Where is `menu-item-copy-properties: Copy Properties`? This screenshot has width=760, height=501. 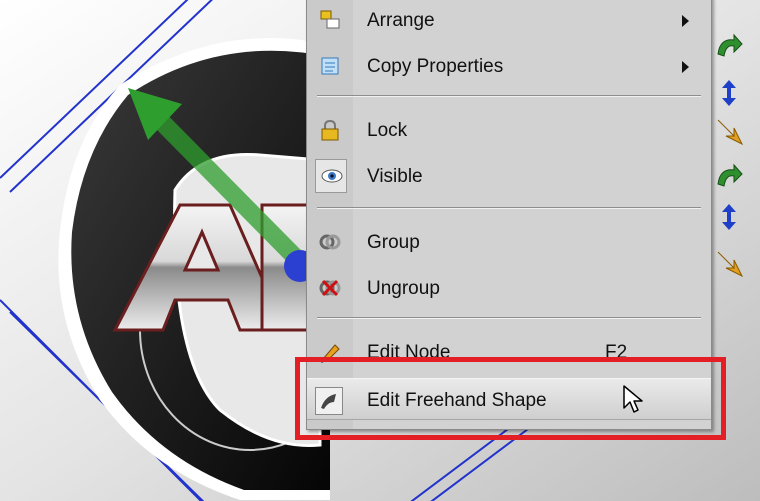
menu-item-copy-properties: Copy Properties is located at coordinates (509, 65).